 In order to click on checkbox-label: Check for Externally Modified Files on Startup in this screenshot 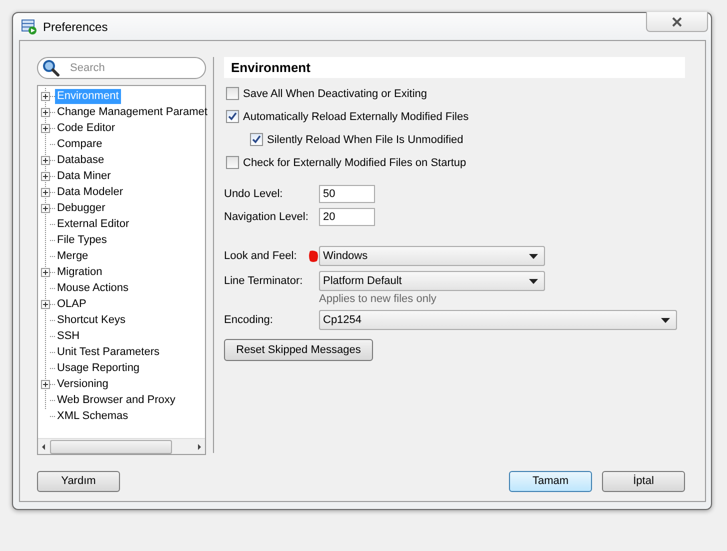, I will do `click(354, 162)`.